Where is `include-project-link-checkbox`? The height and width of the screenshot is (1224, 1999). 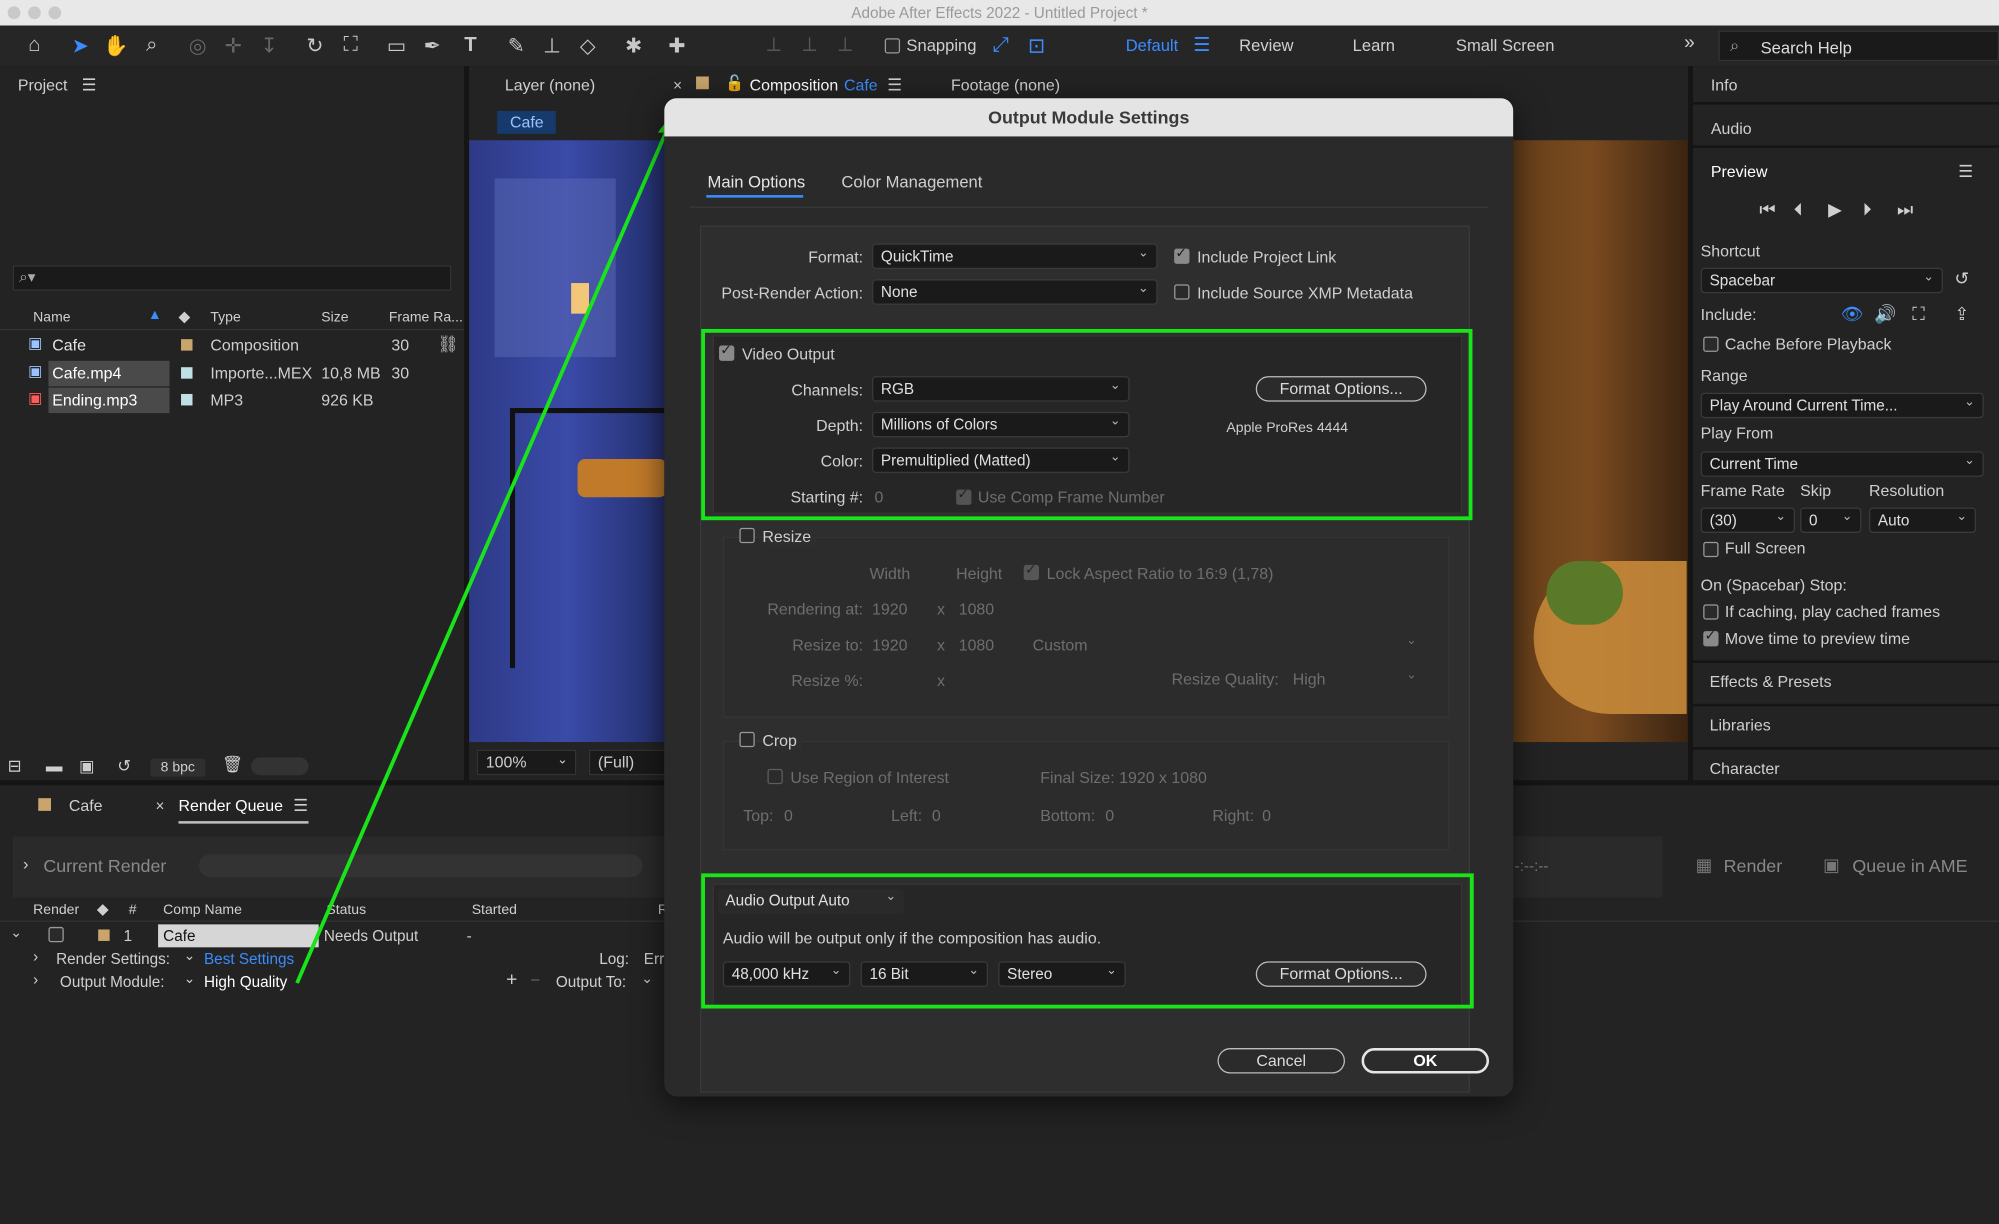 include-project-link-checkbox is located at coordinates (1182, 254).